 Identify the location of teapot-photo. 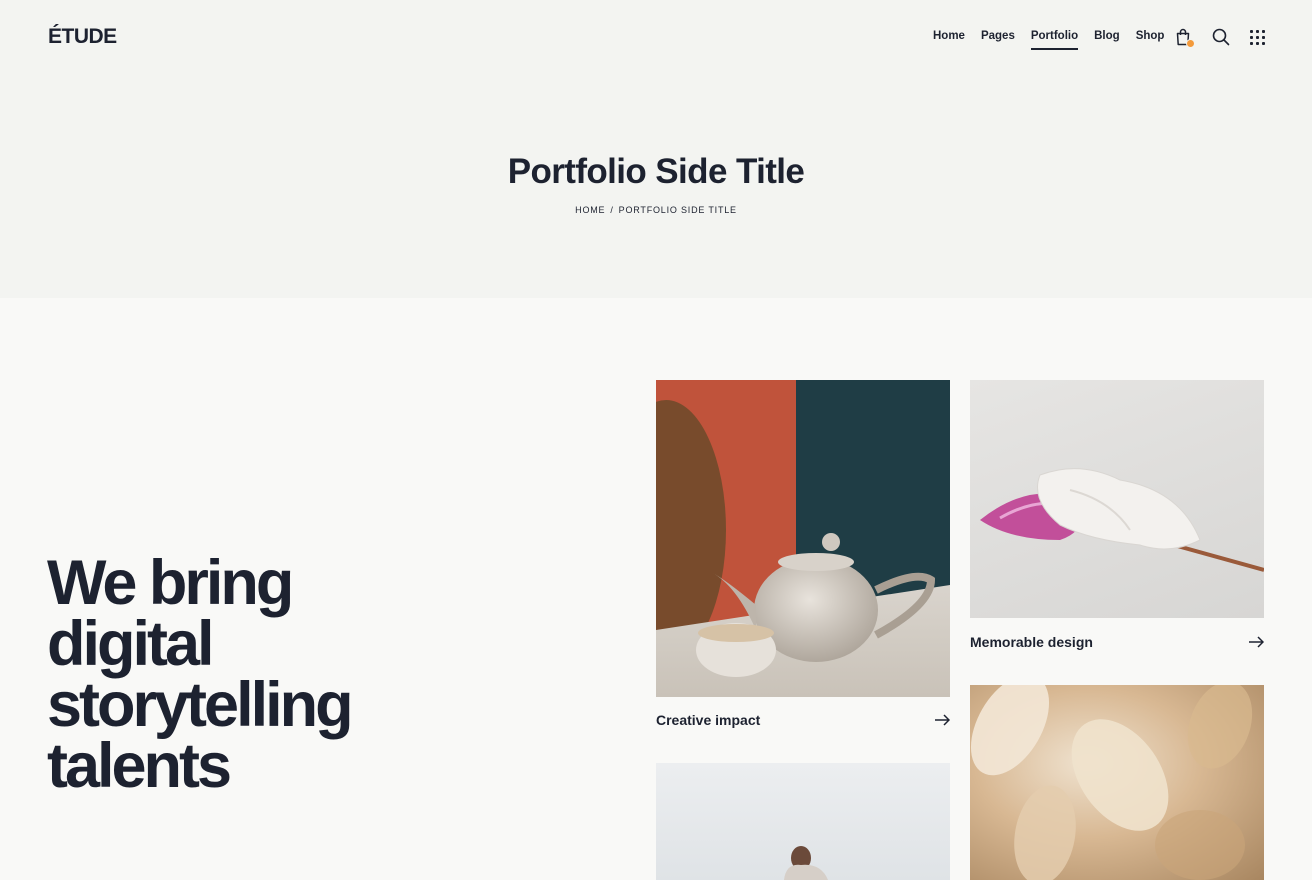
(803, 538).